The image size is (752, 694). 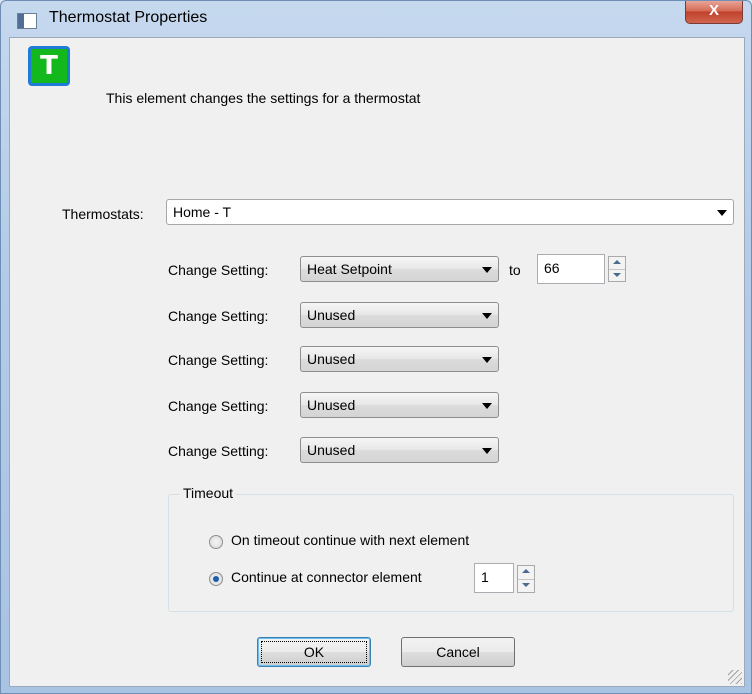 What do you see at coordinates (399, 450) in the screenshot?
I see `change-setting-select-5: Unused` at bounding box center [399, 450].